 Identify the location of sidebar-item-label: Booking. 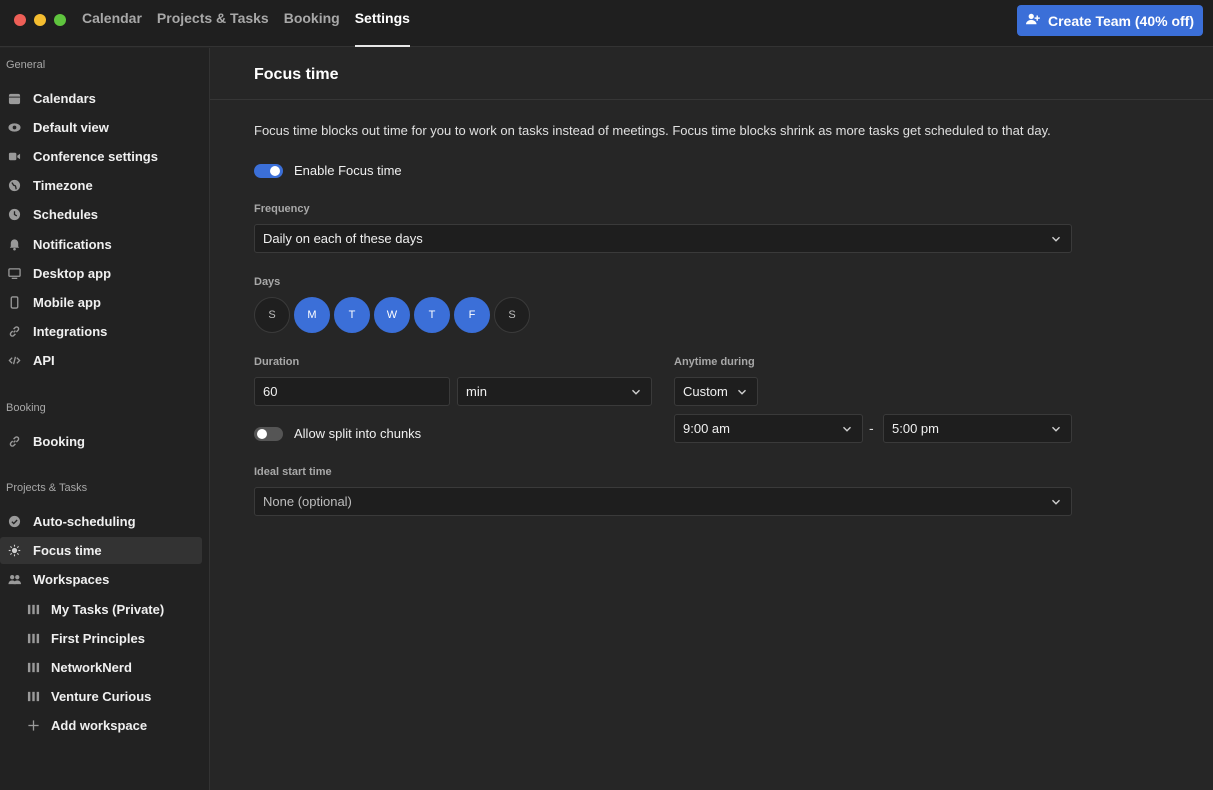
(59, 441).